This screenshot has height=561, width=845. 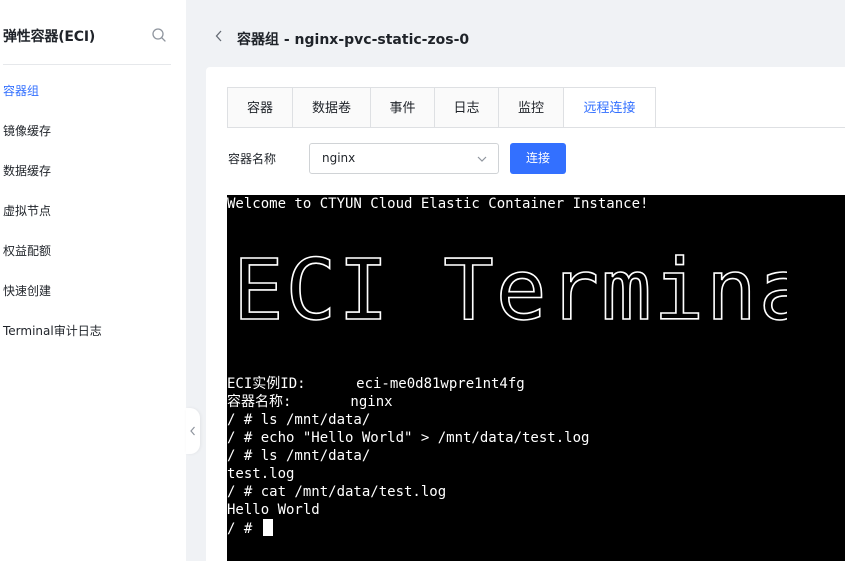 I want to click on tab-logs: 日志, so click(x=466, y=107).